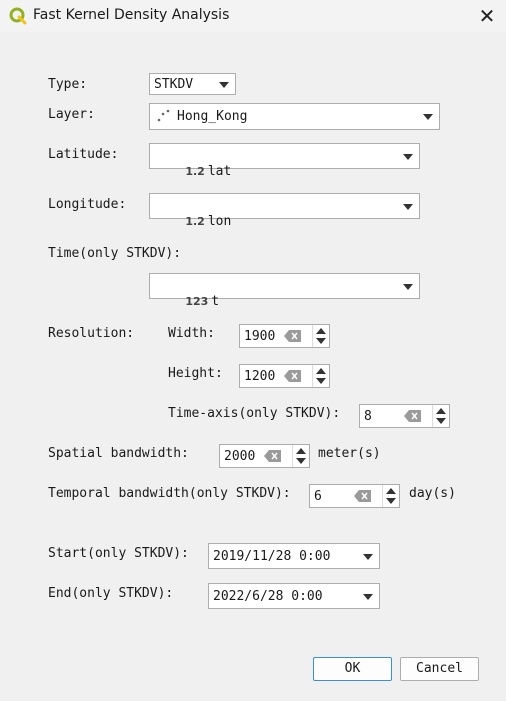  What do you see at coordinates (432, 493) in the screenshot?
I see `temporal-bandwidth-unit: day(s)` at bounding box center [432, 493].